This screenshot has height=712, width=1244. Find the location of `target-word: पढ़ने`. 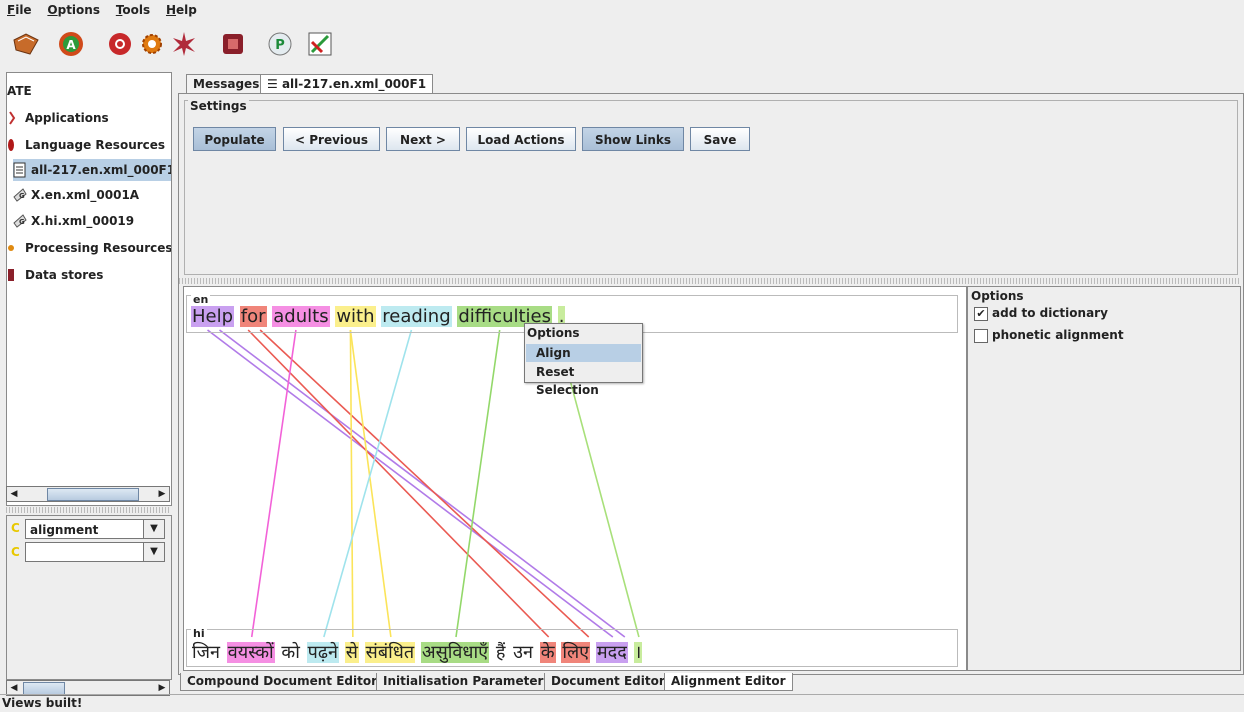

target-word: पढ़ने is located at coordinates (323, 652).